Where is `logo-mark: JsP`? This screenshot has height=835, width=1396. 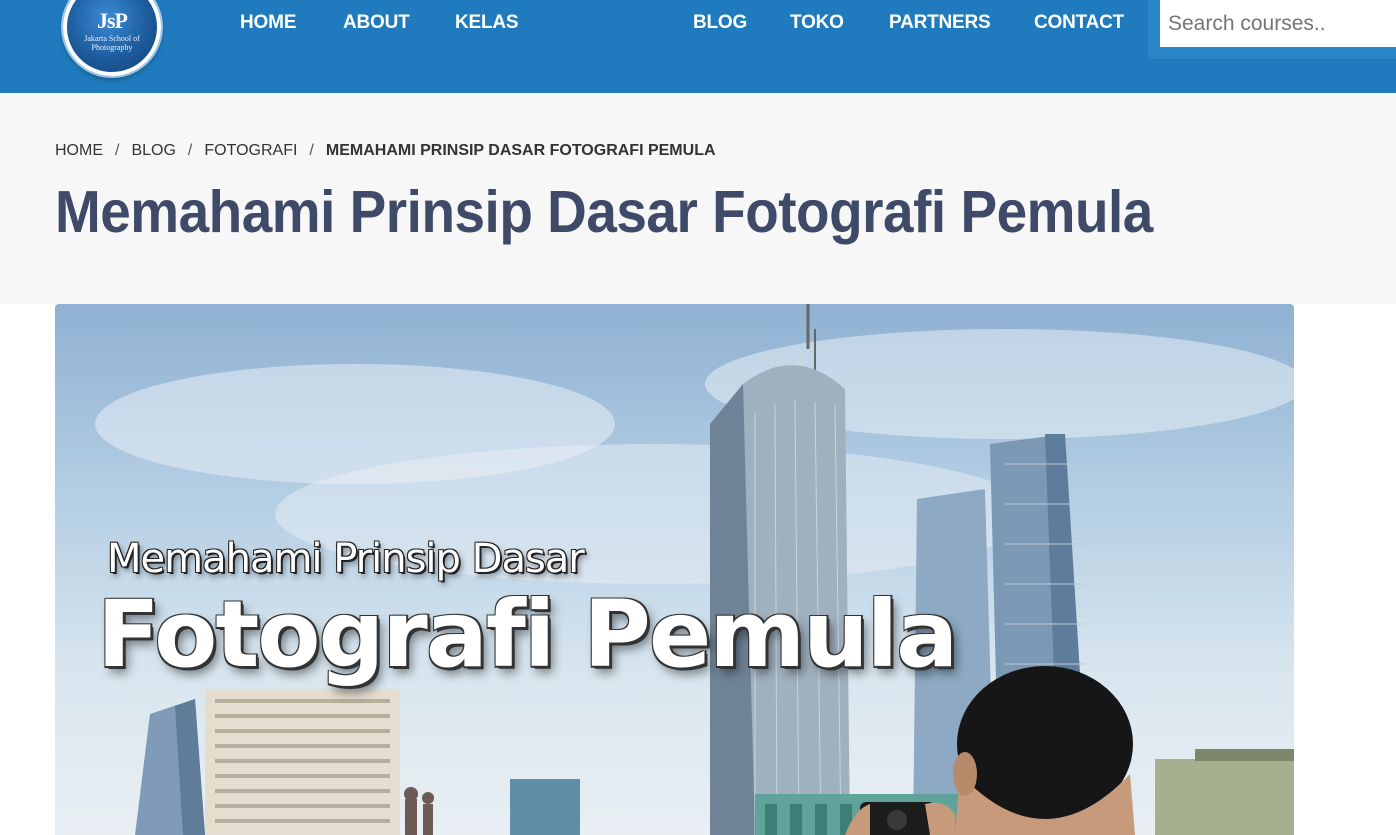
logo-mark: JsP is located at coordinates (112, 20).